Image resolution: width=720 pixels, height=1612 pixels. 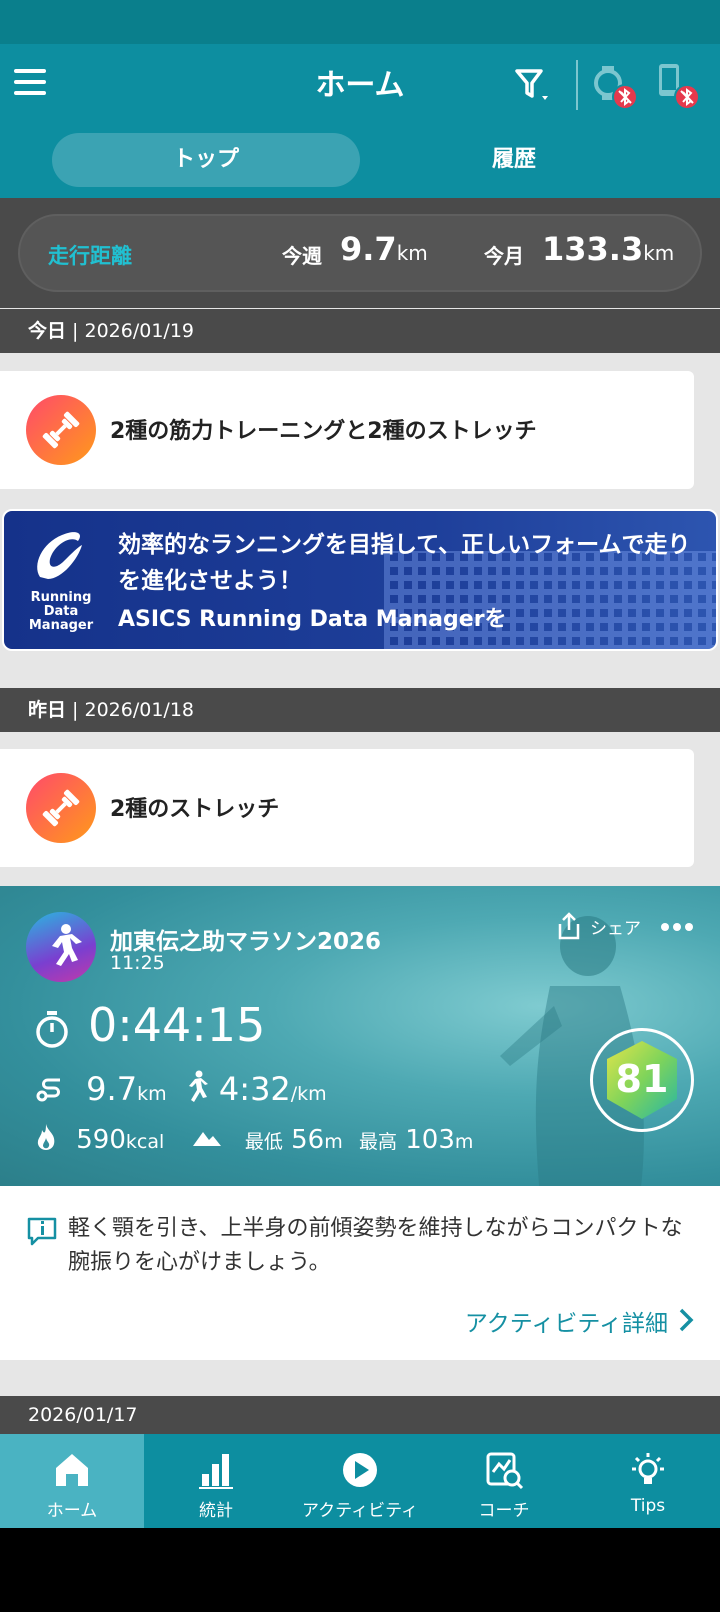 I want to click on run-score-badge: 81, so click(x=642, y=1080).